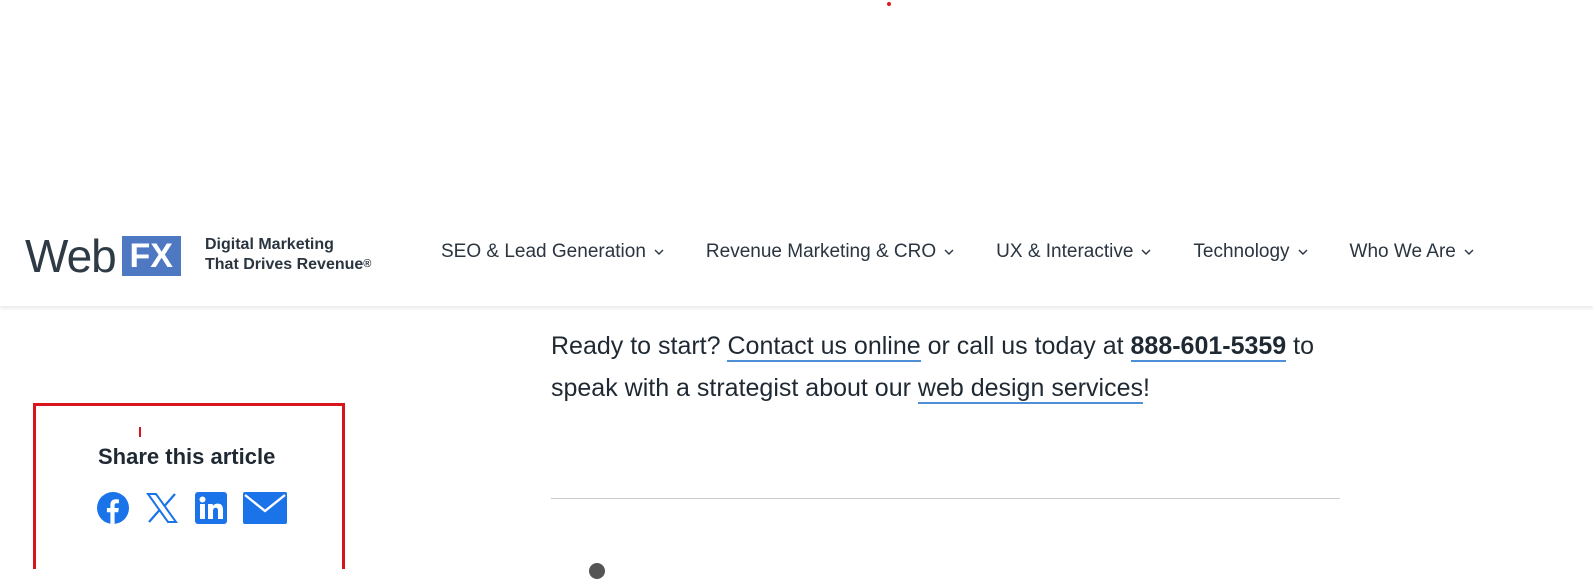 The width and height of the screenshot is (1593, 579). I want to click on share-article-box: Share this article, so click(189, 486).